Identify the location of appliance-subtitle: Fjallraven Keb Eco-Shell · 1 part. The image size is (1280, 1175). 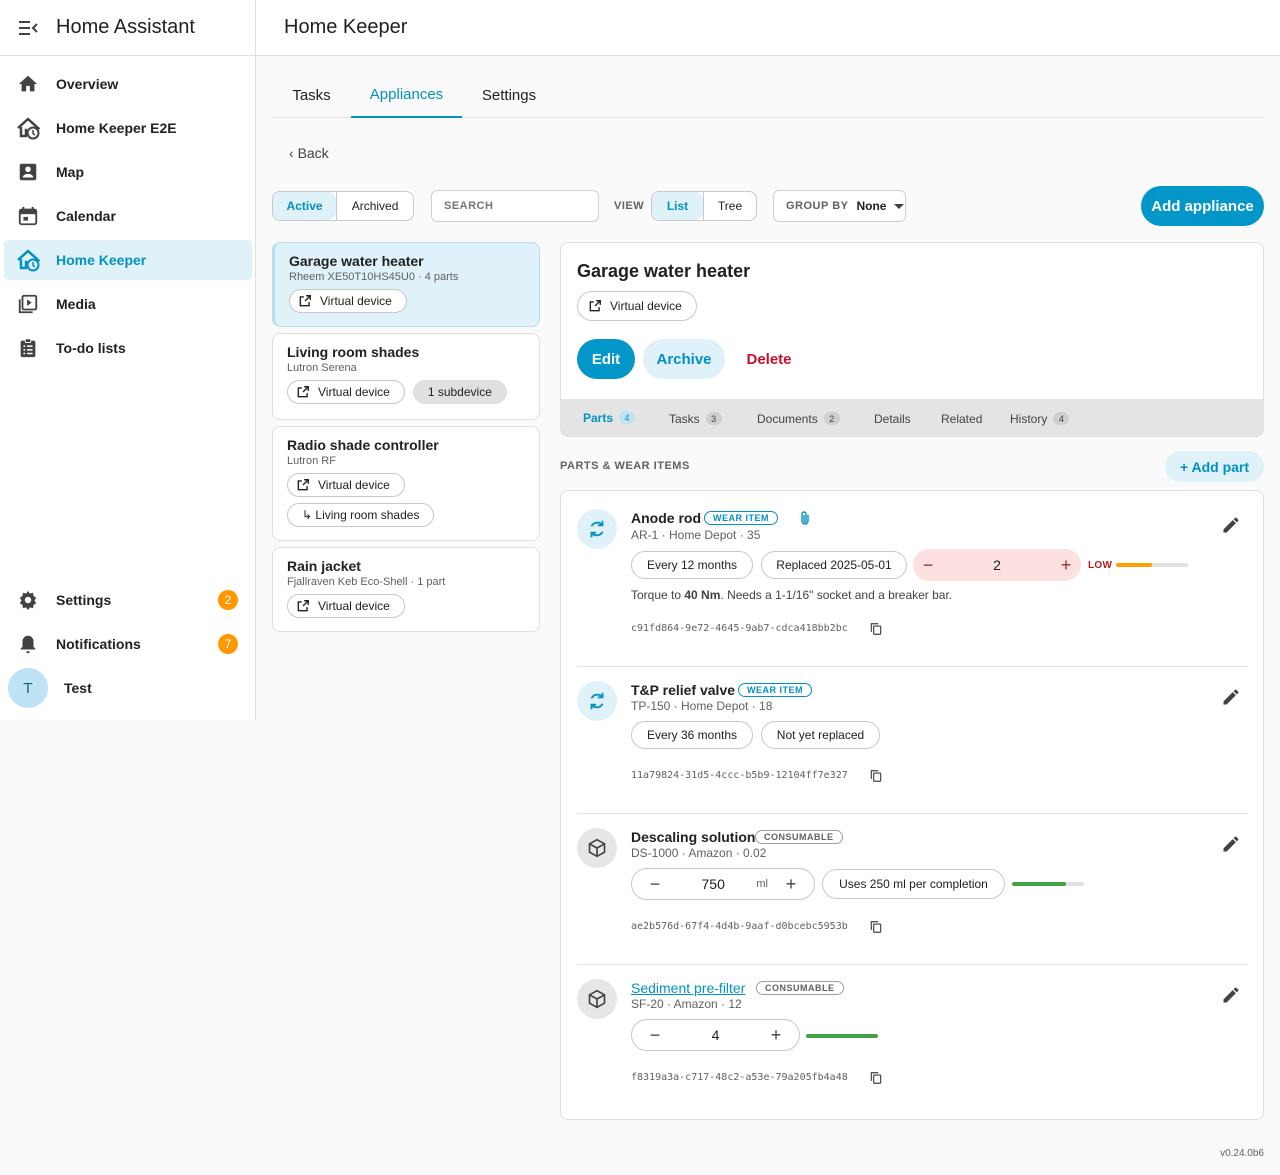
(366, 582).